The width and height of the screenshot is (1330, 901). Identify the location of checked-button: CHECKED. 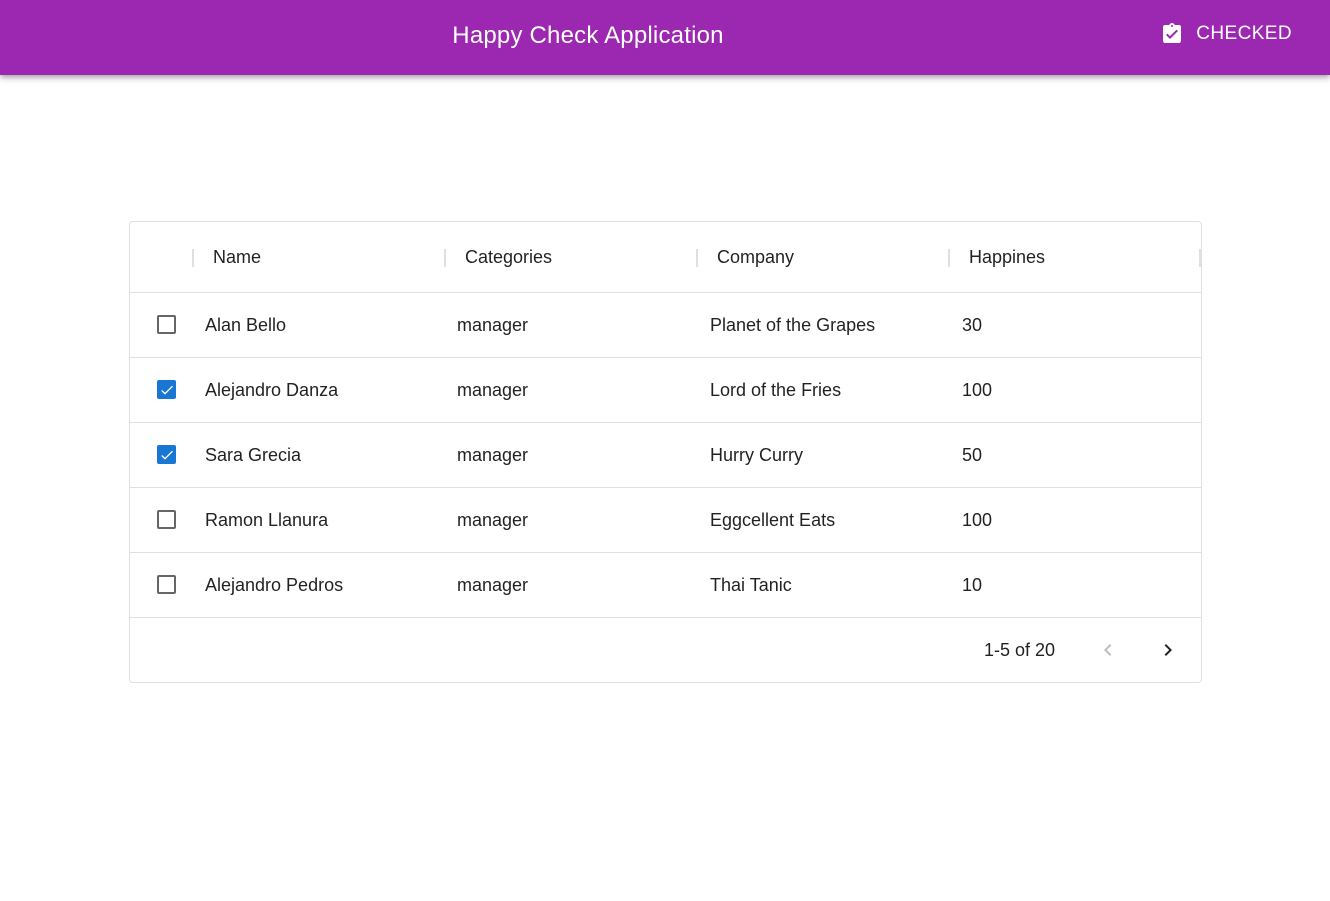
(1226, 34).